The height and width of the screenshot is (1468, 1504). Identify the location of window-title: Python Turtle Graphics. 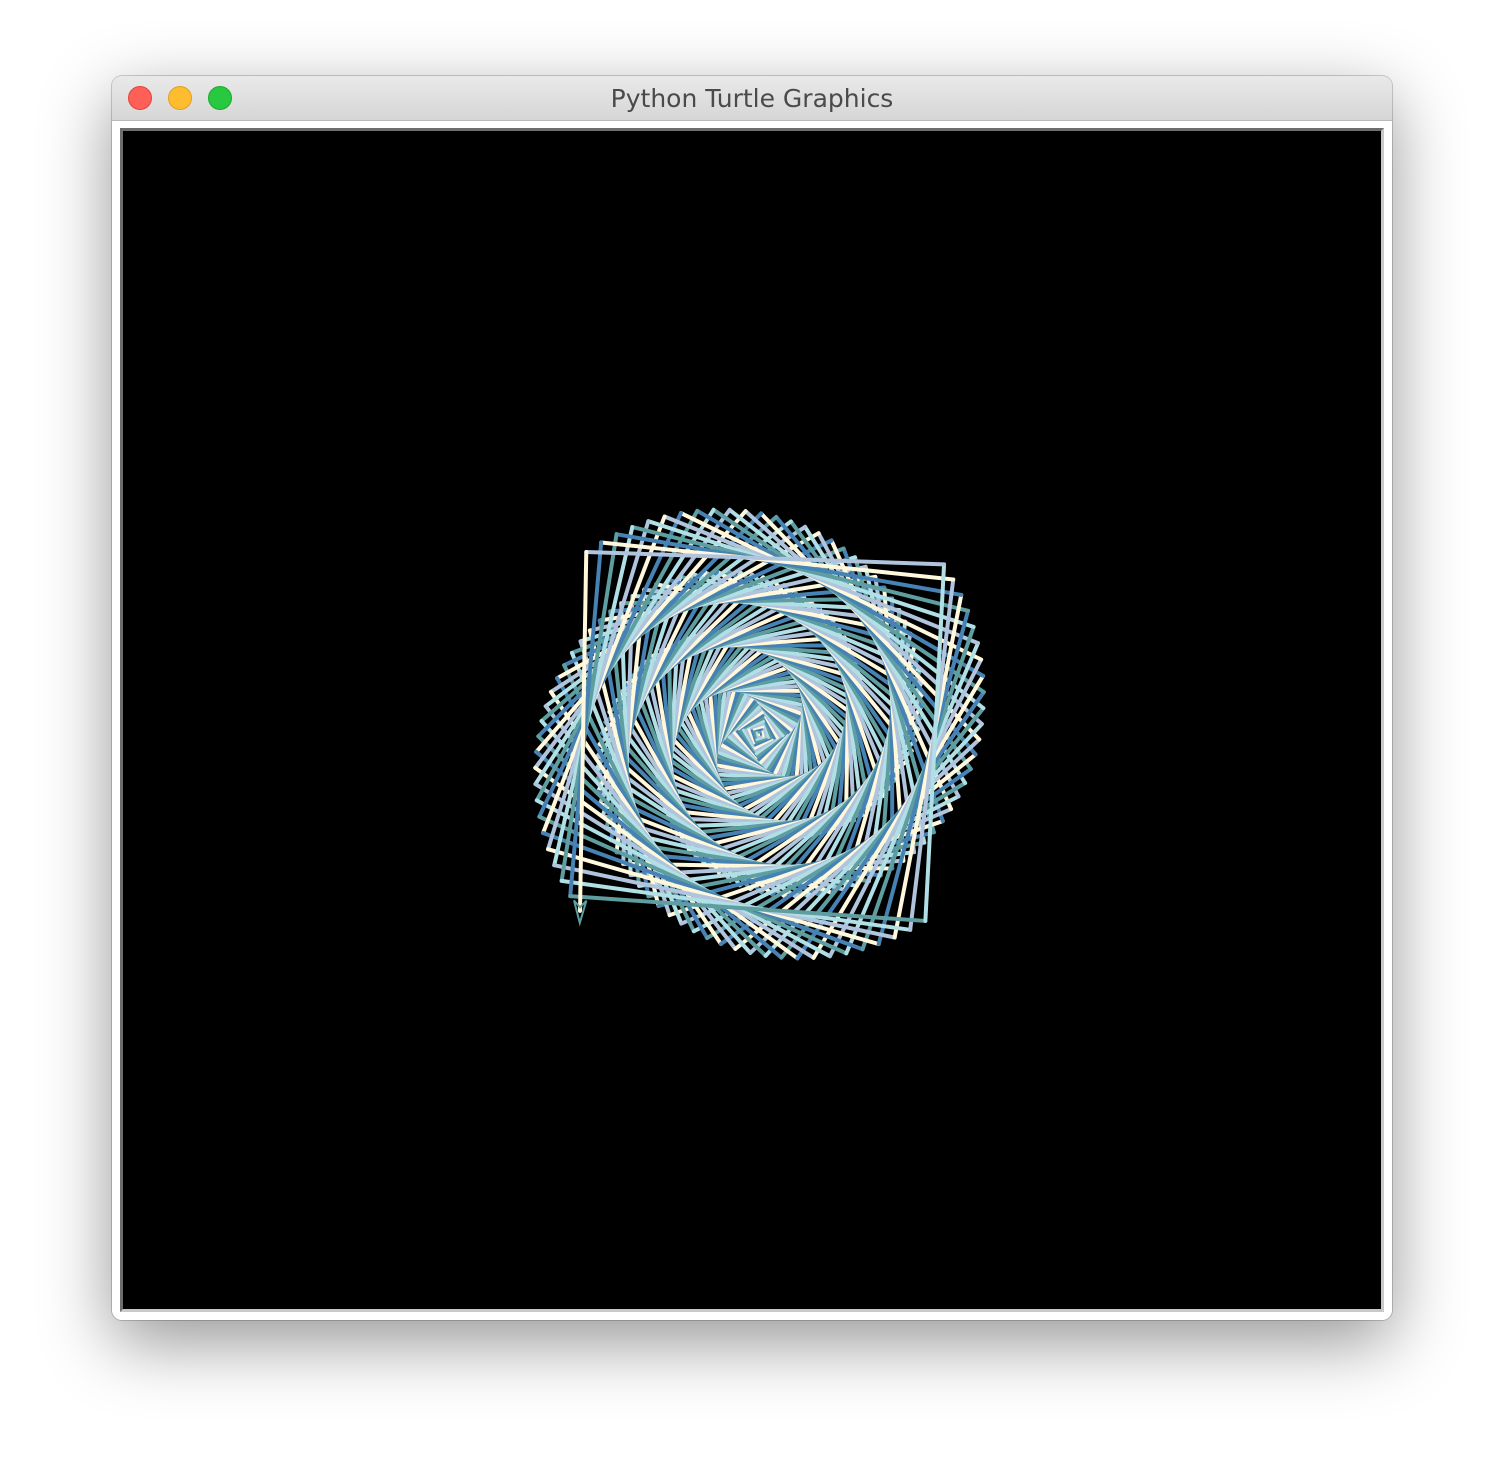
(752, 98).